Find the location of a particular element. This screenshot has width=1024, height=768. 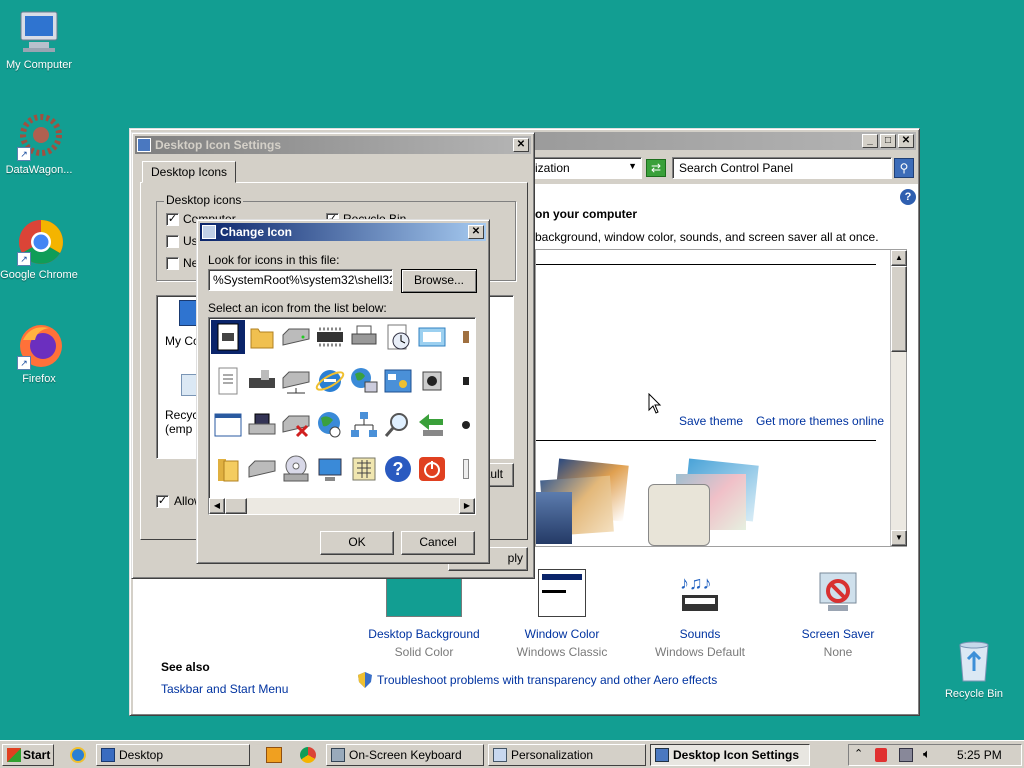

refresh-icon: ⇄ is located at coordinates (656, 168).